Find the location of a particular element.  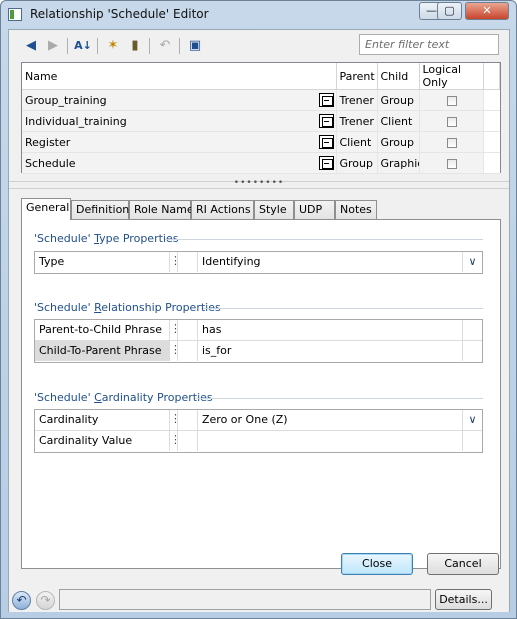

sort-icon: A↓ is located at coordinates (83, 46).